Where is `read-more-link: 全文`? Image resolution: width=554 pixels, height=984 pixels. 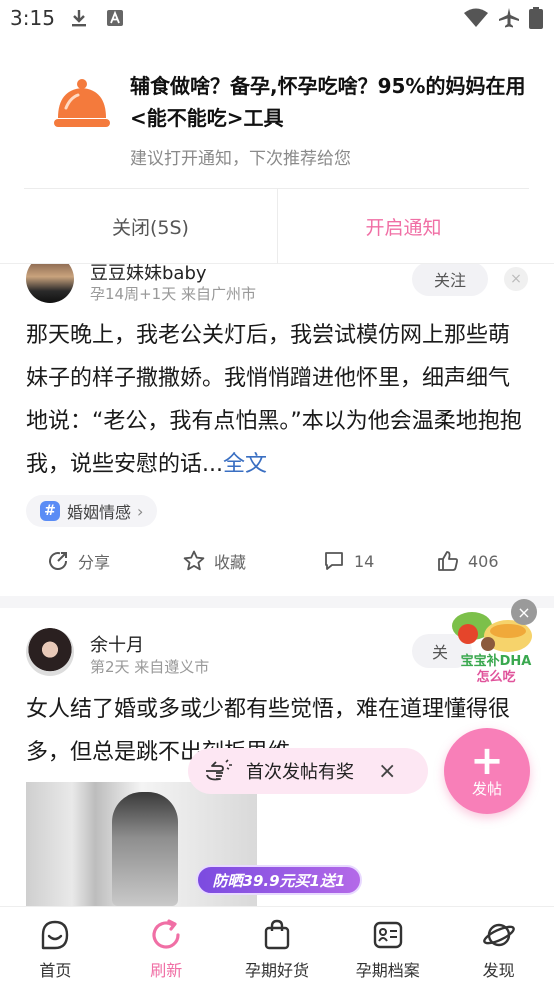 read-more-link: 全文 is located at coordinates (245, 464).